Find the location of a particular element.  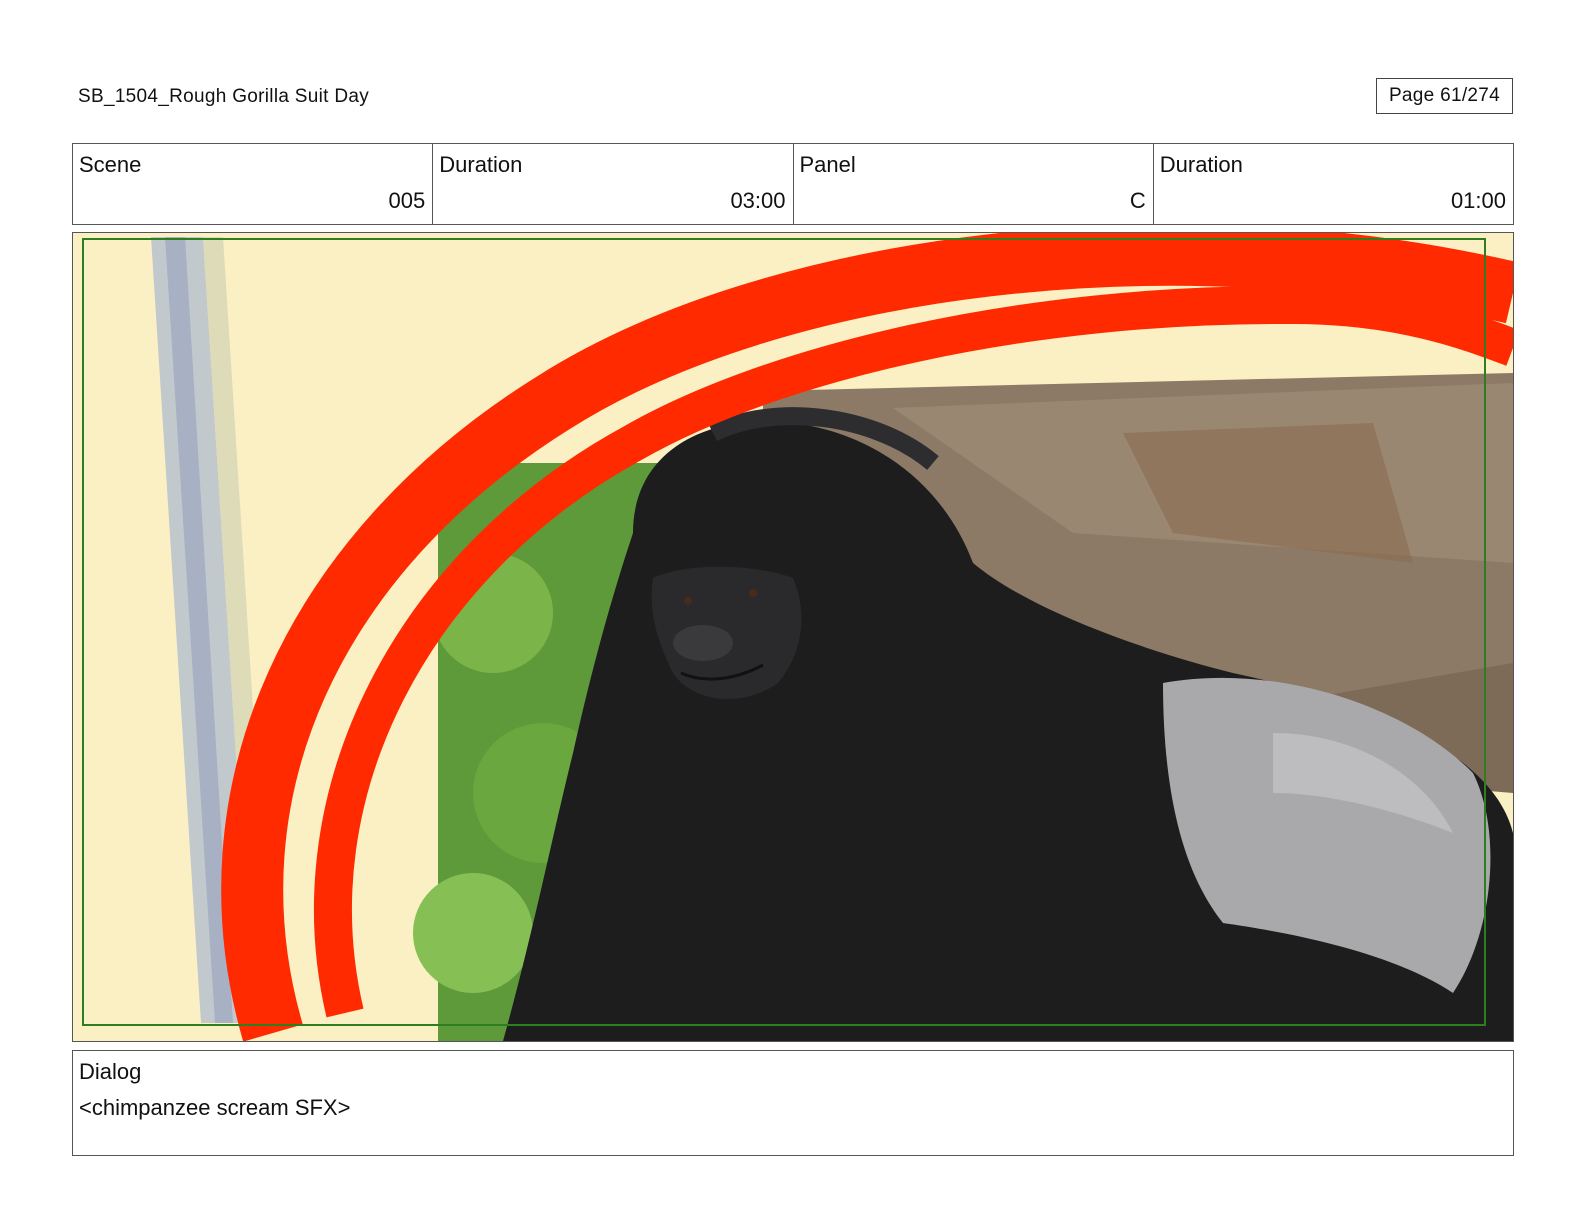

panel-label: Panel is located at coordinates (827, 164).